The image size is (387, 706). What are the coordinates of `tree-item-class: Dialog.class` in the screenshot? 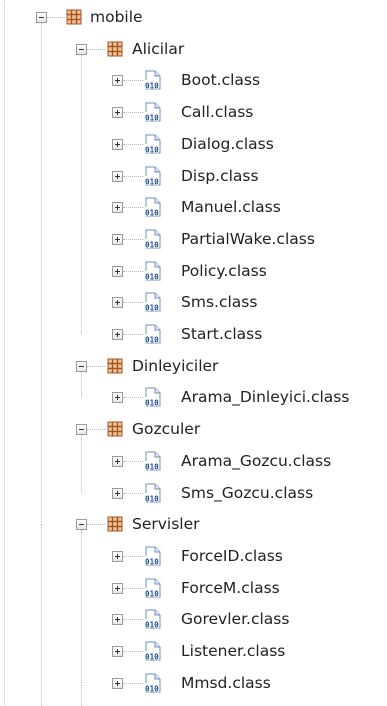 It's located at (227, 144).